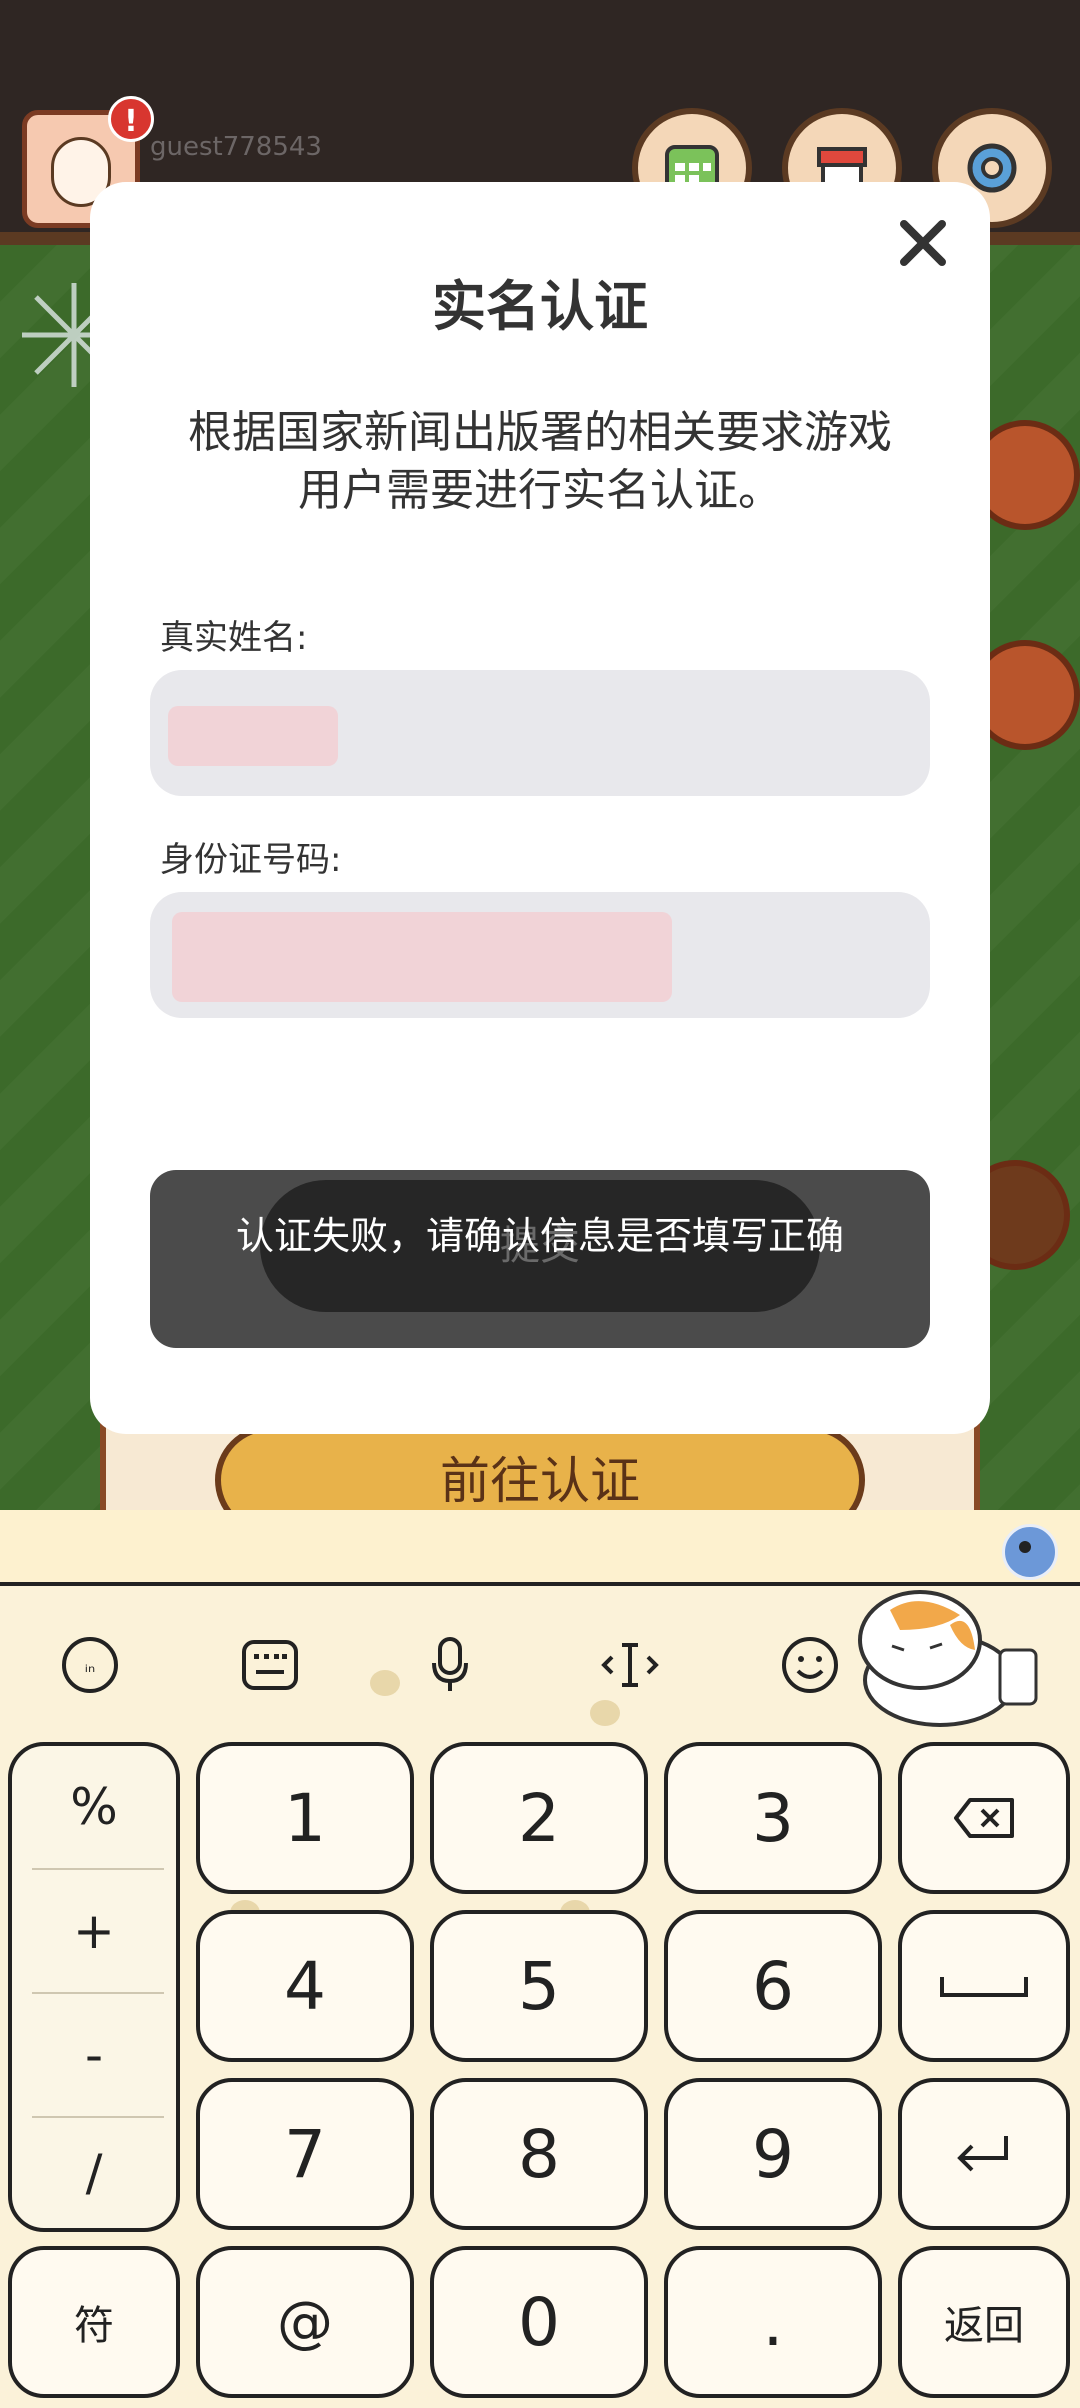  I want to click on close-icon, so click(923, 243).